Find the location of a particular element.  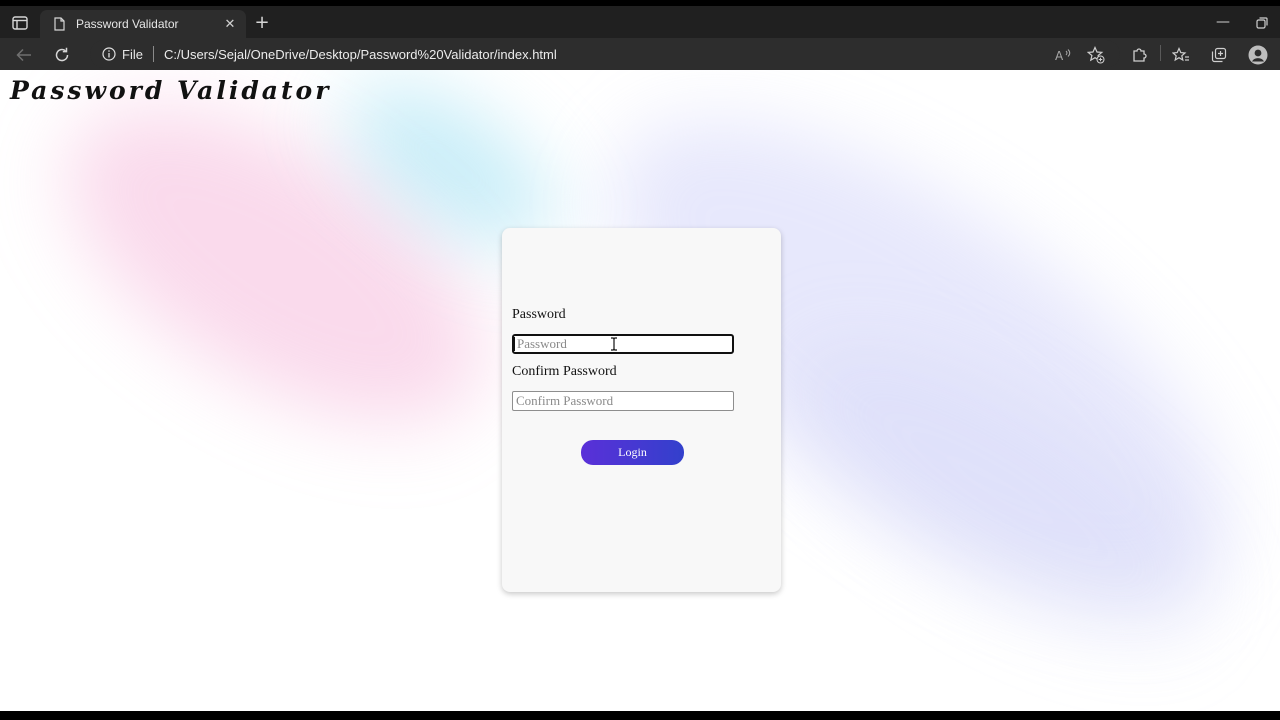

tab-password-validator: Password Validator ✕ is located at coordinates (143, 24).